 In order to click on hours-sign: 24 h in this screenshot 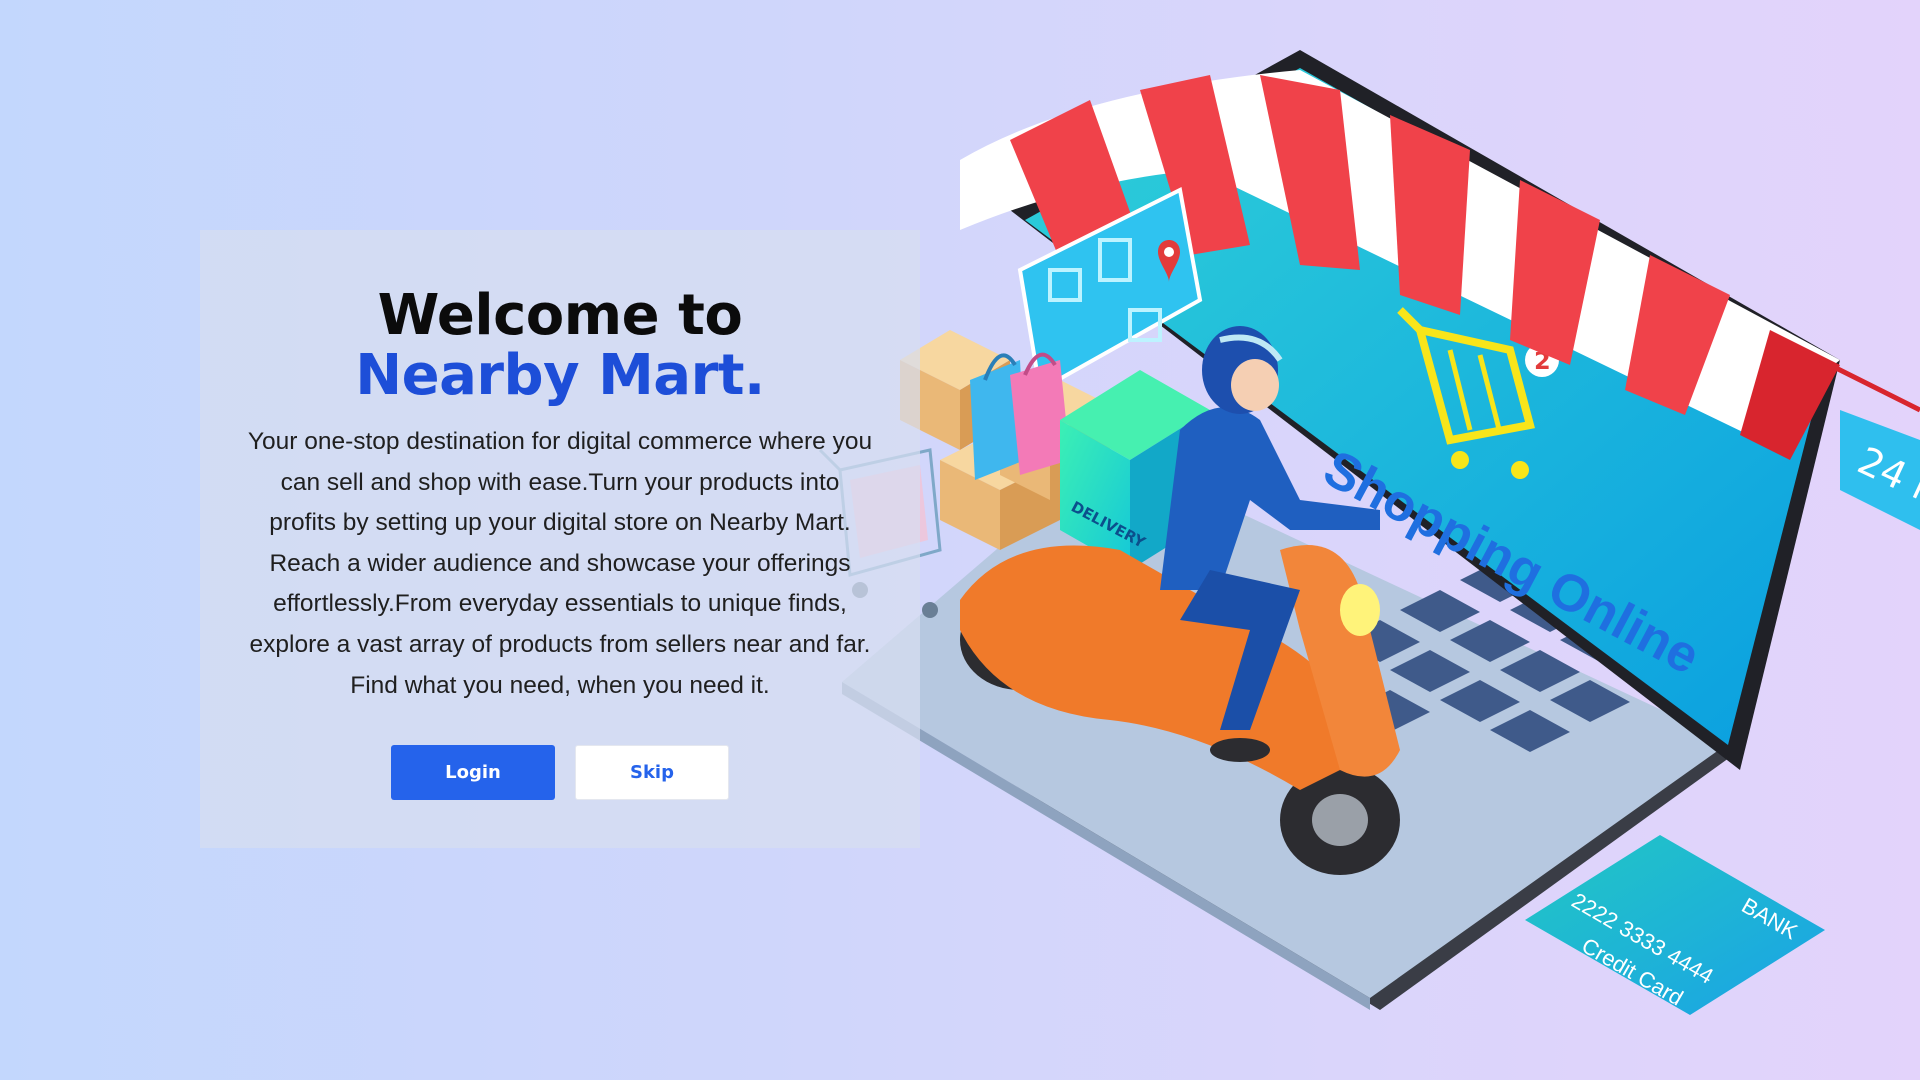, I will do `click(1869, 443)`.